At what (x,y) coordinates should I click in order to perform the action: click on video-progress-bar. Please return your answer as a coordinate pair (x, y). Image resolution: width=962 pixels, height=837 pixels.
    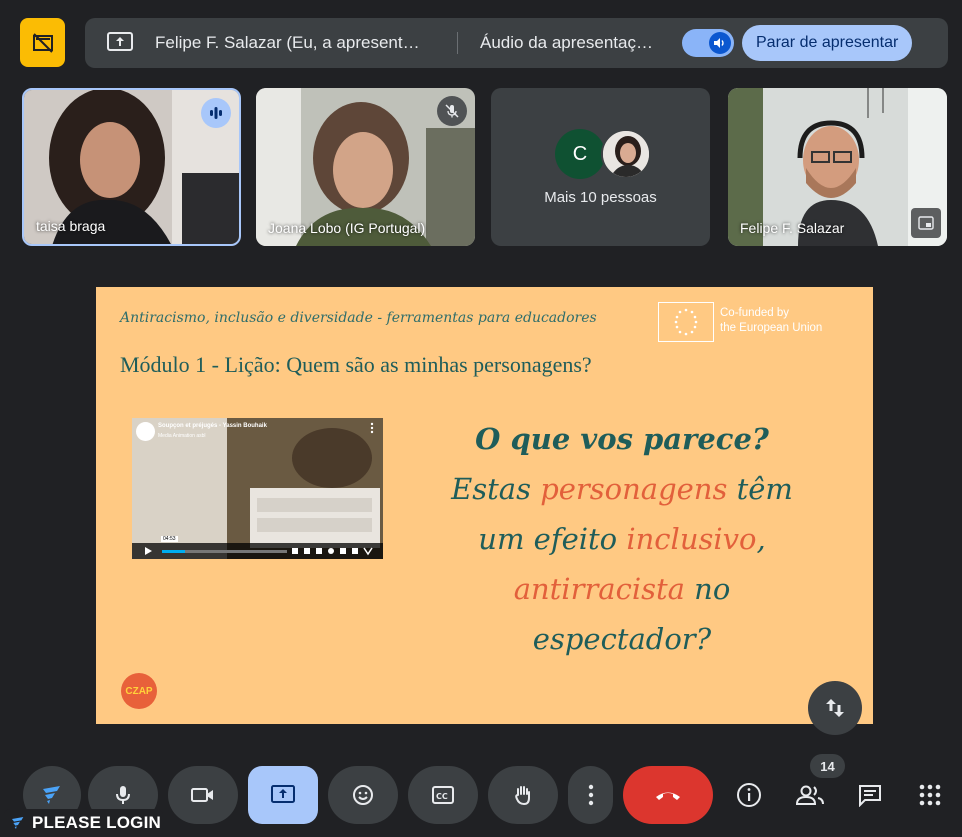
    Looking at the image, I should click on (224, 551).